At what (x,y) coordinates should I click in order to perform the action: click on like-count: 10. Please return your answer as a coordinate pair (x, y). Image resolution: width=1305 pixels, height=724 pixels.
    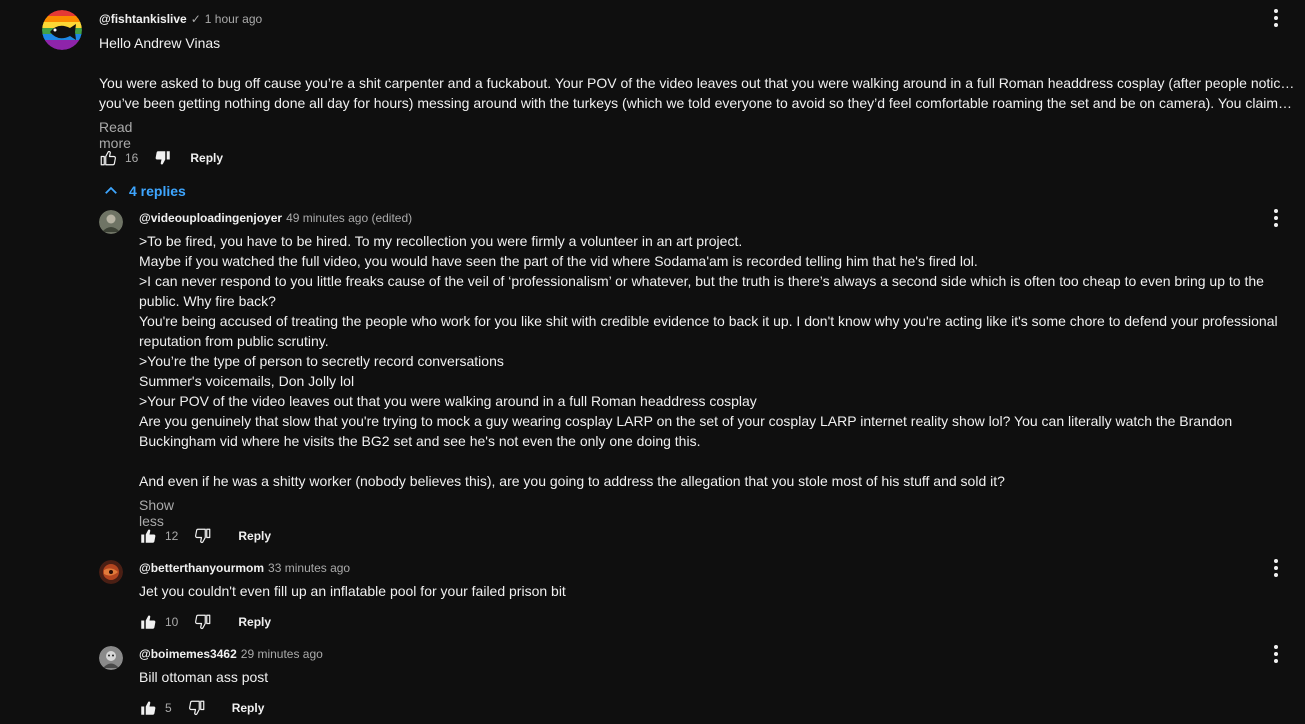
    Looking at the image, I should click on (172, 622).